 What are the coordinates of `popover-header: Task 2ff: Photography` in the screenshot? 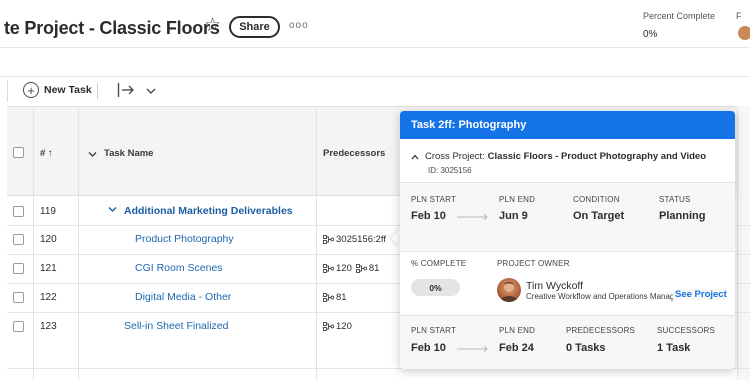 It's located at (567, 125).